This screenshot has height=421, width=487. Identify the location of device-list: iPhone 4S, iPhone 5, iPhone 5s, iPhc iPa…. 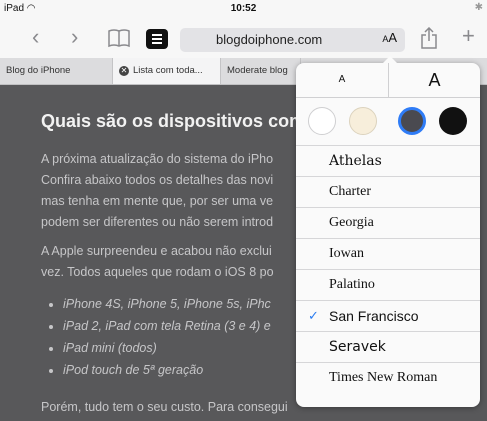
(156, 337).